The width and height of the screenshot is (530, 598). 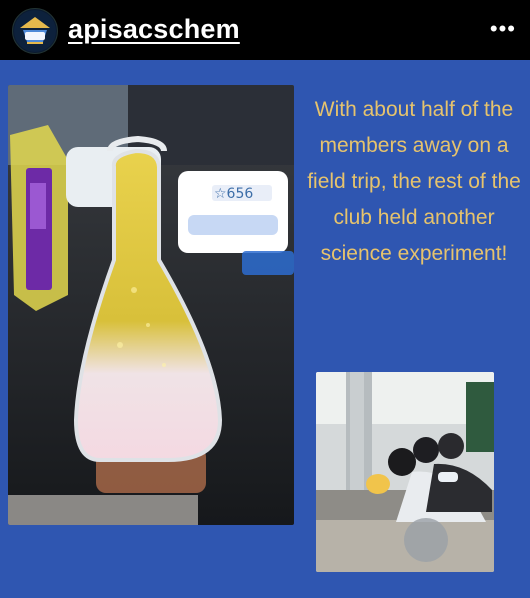 I want to click on post-header: apisacschem •••, so click(x=265, y=30).